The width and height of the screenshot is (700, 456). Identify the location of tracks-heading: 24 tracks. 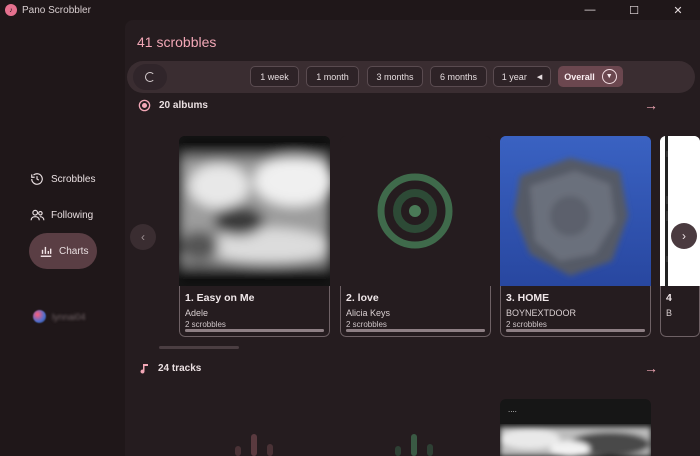
(180, 368).